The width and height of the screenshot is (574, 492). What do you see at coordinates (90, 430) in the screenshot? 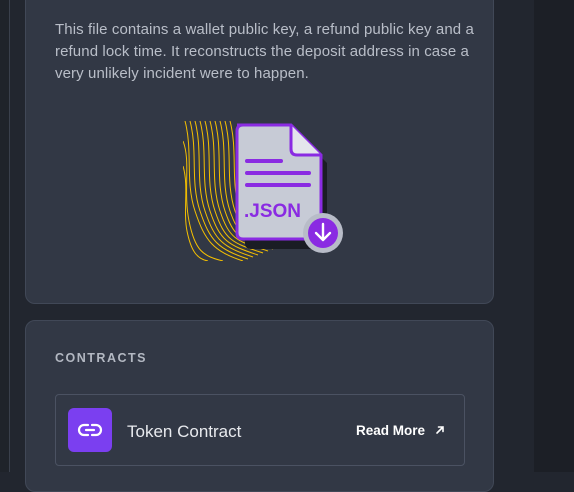
I see `link-icon` at bounding box center [90, 430].